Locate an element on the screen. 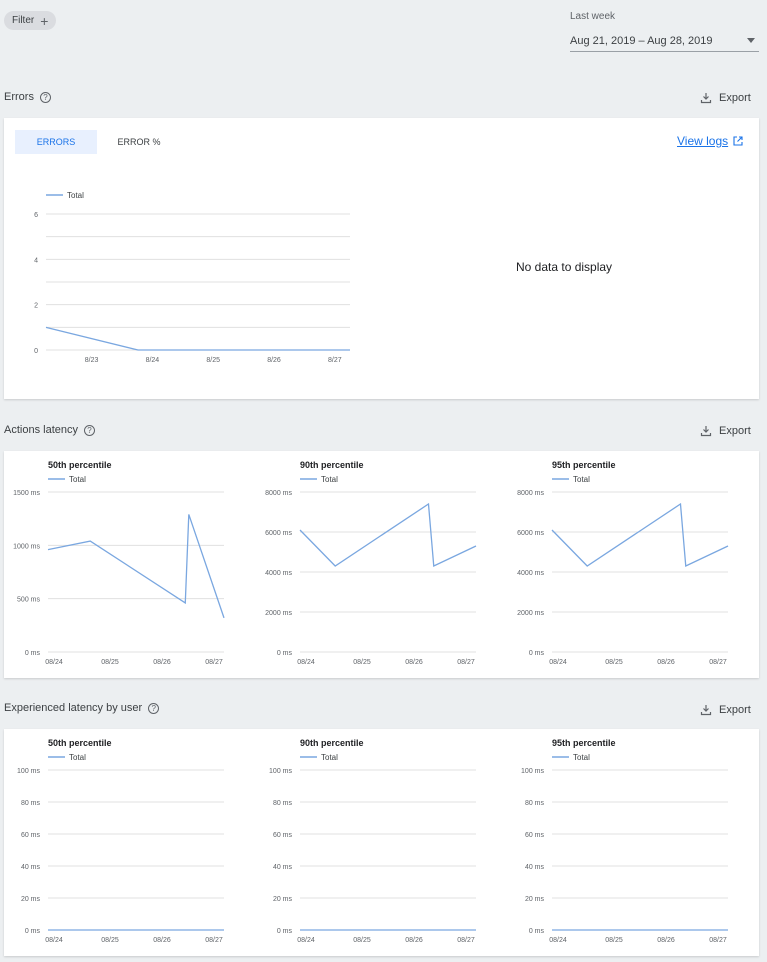 This screenshot has width=767, height=962. filter-chip: Filter + is located at coordinates (30, 20).